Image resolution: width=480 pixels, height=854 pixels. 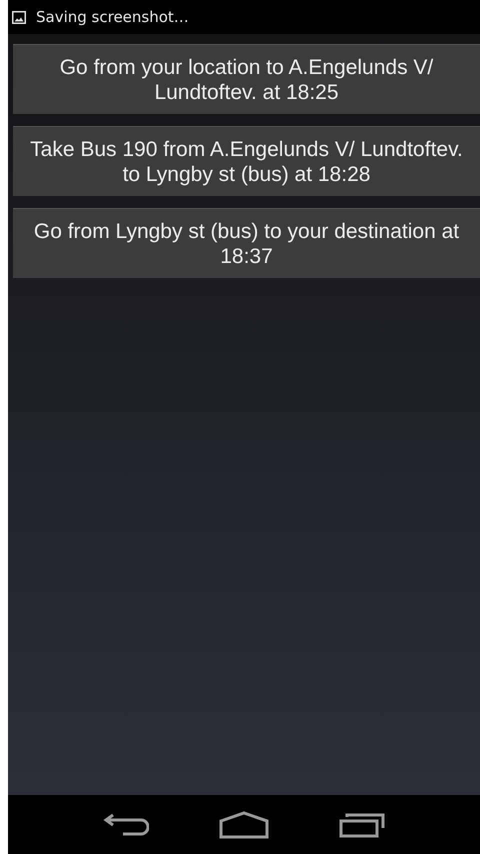 What do you see at coordinates (244, 824) in the screenshot?
I see `home-icon` at bounding box center [244, 824].